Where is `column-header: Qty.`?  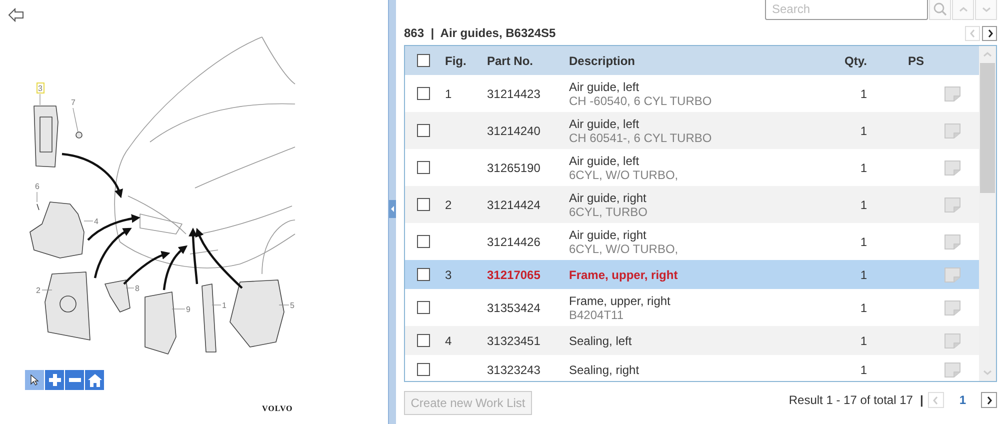
column-header: Qty. is located at coordinates (856, 61).